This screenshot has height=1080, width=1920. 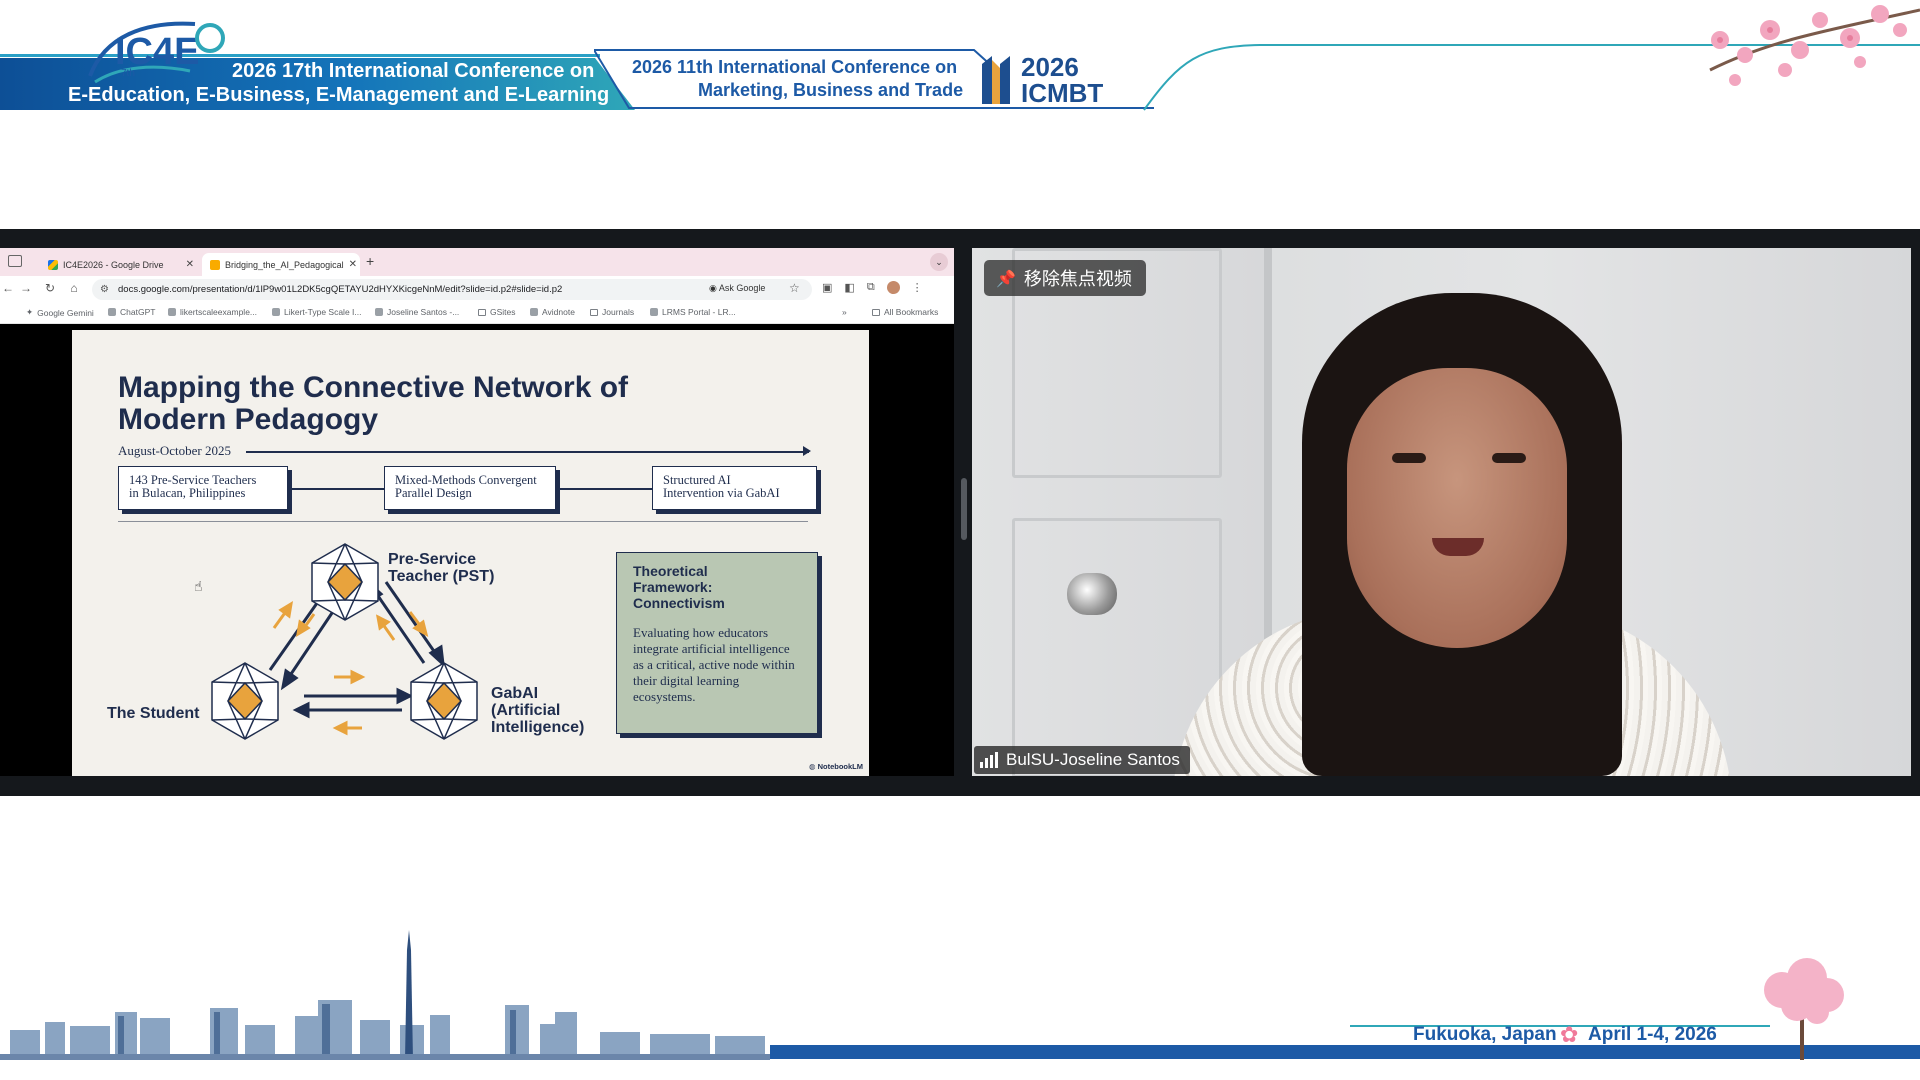 I want to click on new-tab-button: +, so click(x=370, y=261).